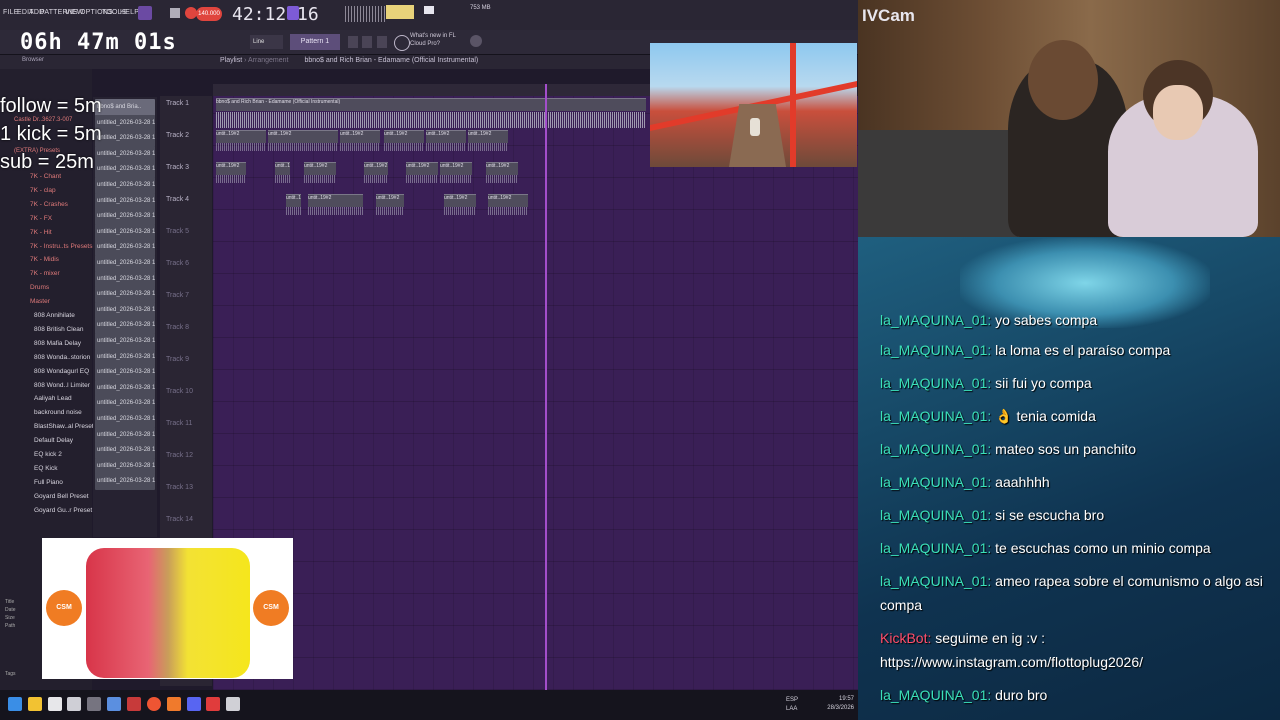 The width and height of the screenshot is (1280, 720). I want to click on language: ESP, so click(792, 700).